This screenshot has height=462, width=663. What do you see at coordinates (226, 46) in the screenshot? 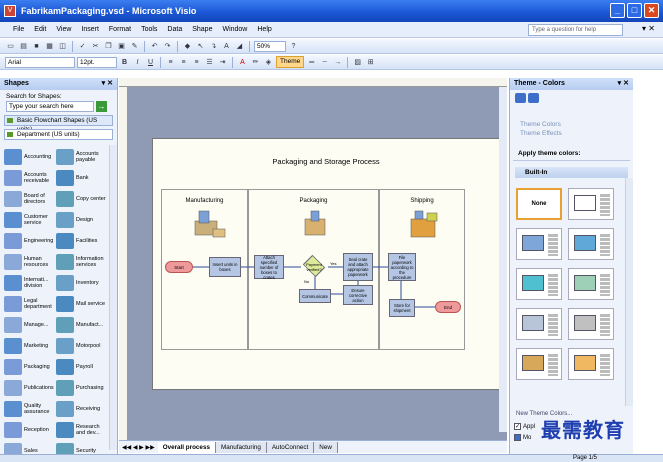
I see `text-tool-icon: A` at bounding box center [226, 46].